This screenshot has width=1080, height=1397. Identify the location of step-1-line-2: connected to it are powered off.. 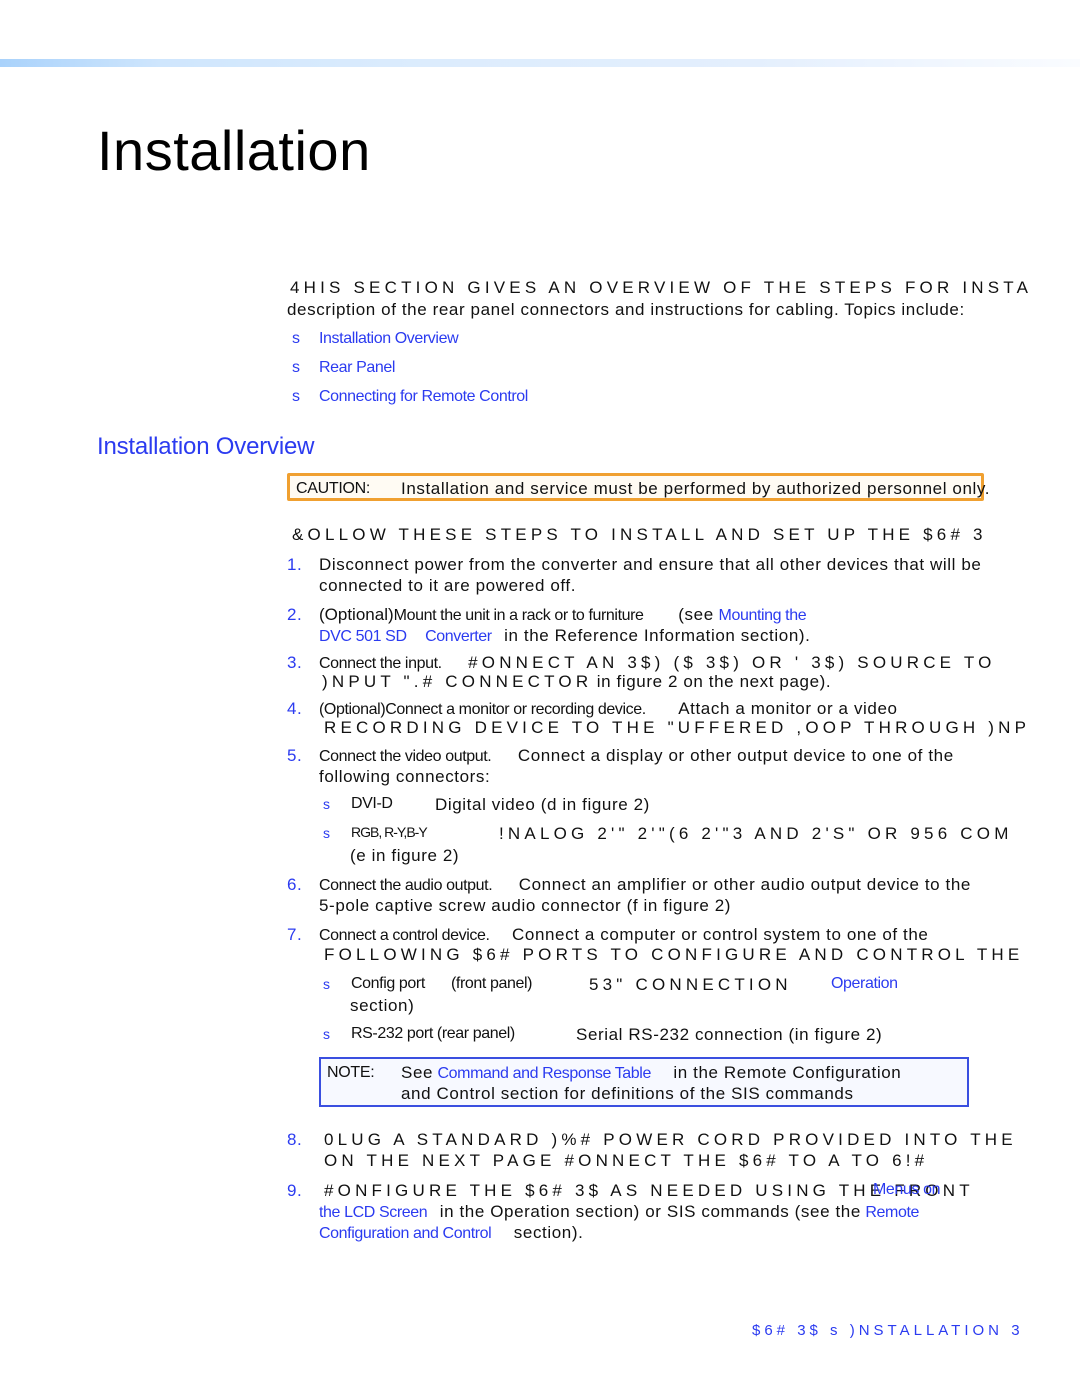
(448, 585).